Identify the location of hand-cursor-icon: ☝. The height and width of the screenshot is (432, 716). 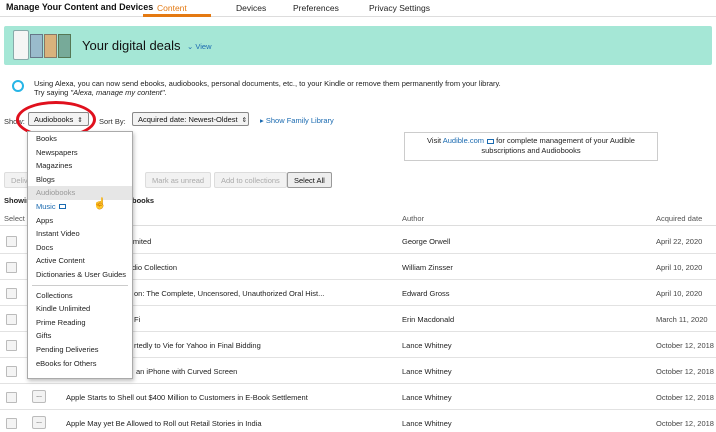
(100, 204).